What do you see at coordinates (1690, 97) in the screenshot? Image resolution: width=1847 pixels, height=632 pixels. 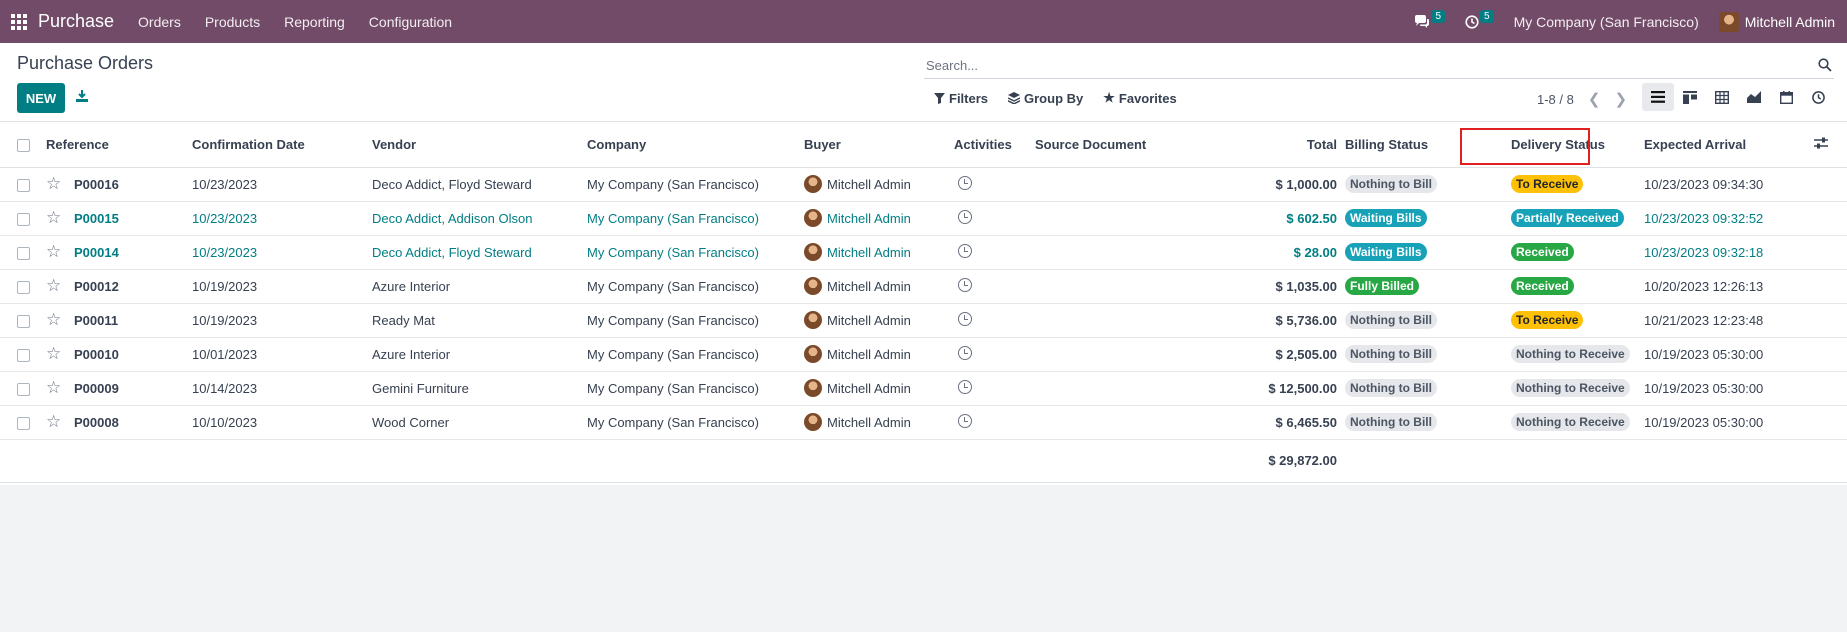 I see `kanban-view-icon` at bounding box center [1690, 97].